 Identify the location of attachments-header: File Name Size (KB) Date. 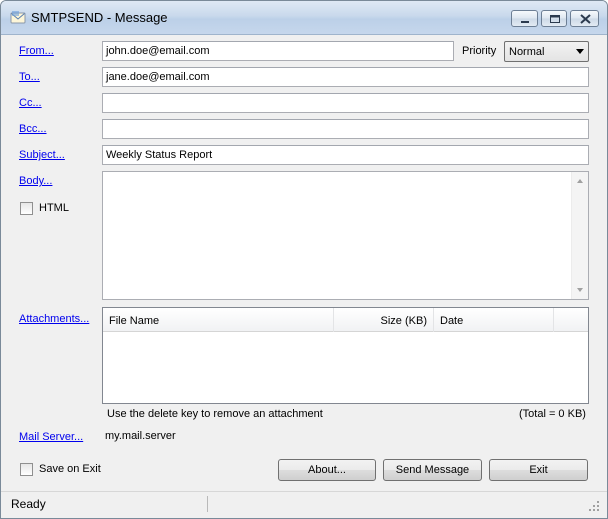
(345, 320).